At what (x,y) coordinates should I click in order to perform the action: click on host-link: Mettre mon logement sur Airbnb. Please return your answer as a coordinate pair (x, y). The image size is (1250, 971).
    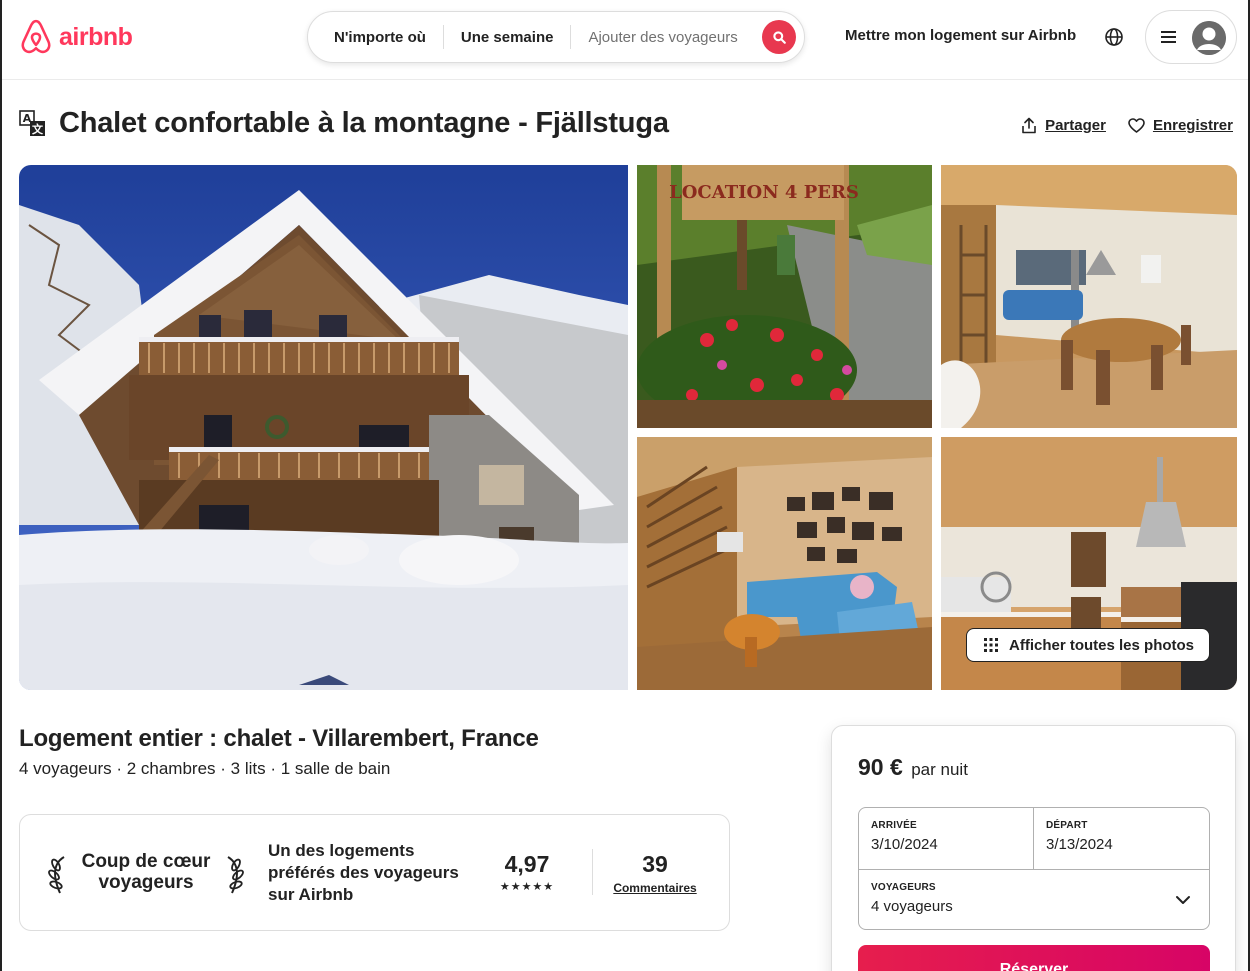
    Looking at the image, I should click on (960, 35).